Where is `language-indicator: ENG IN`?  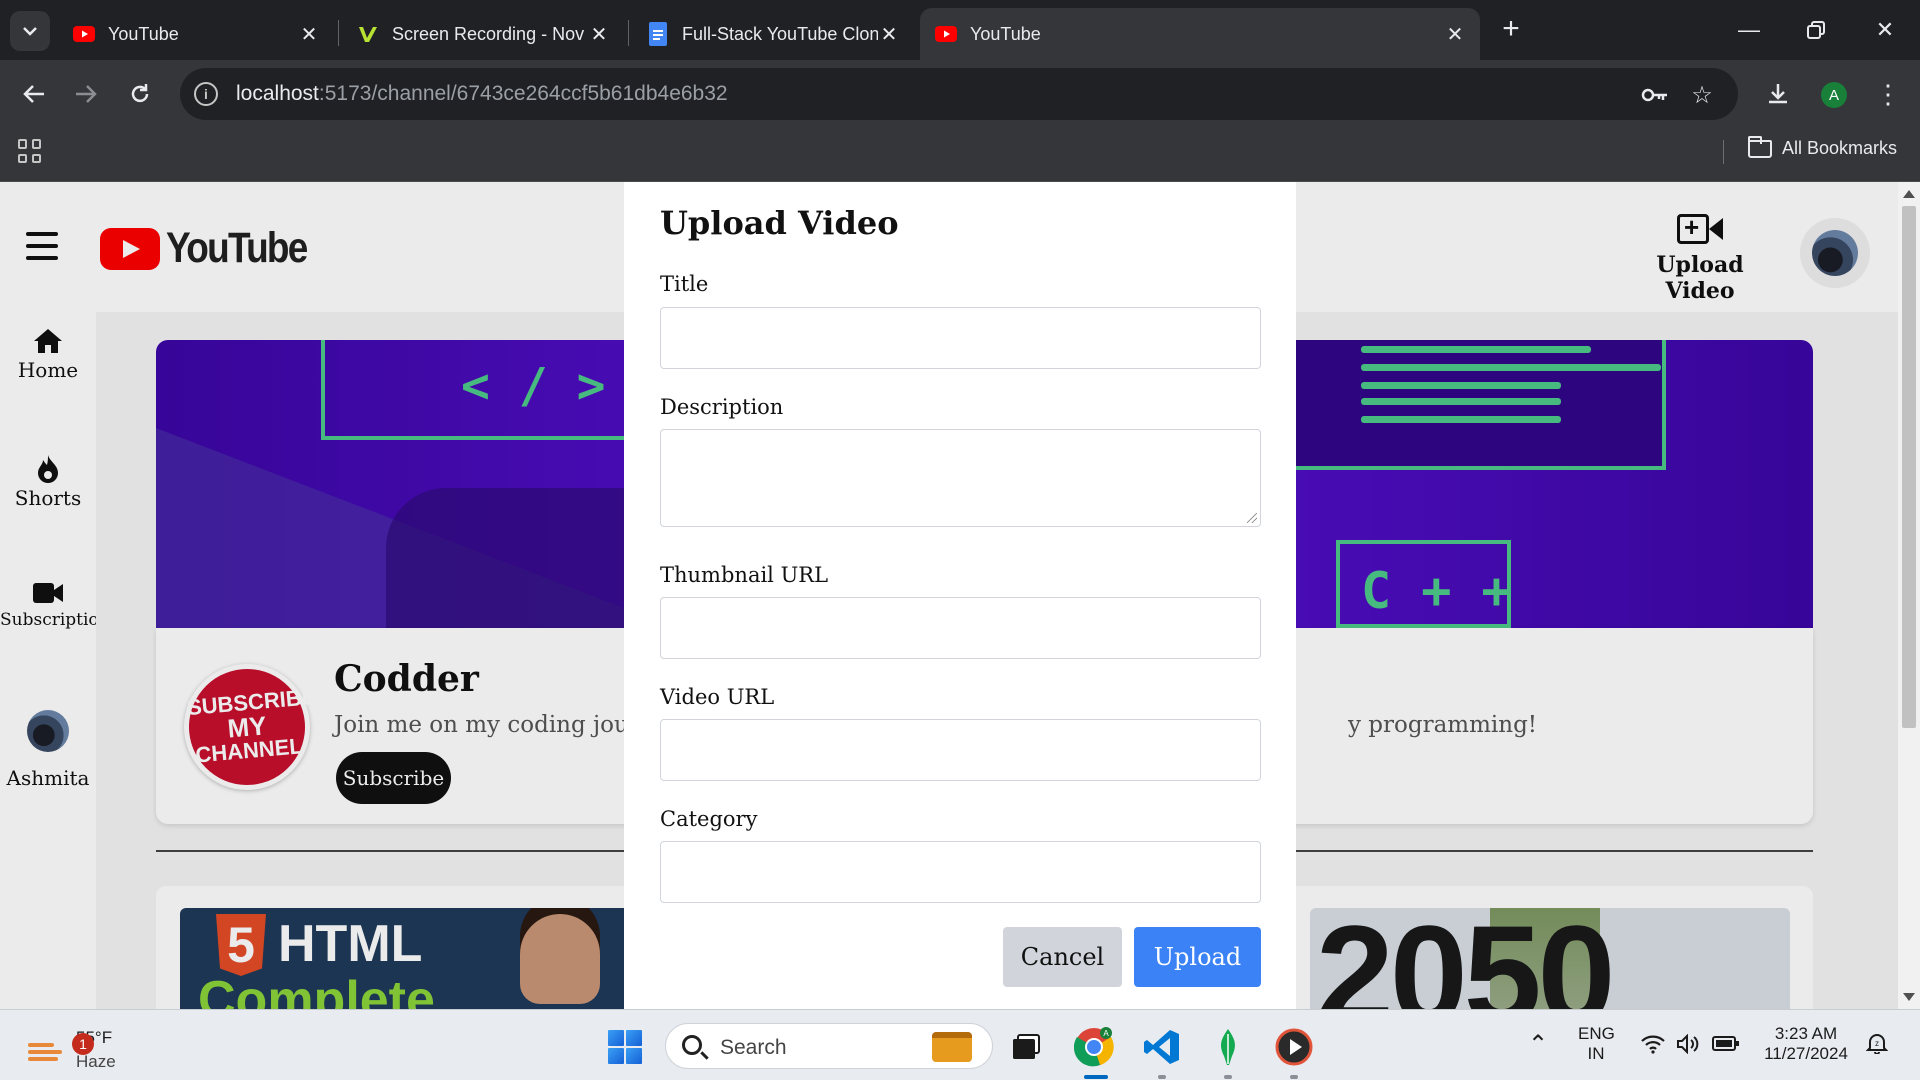
language-indicator: ENG IN is located at coordinates (1596, 1044).